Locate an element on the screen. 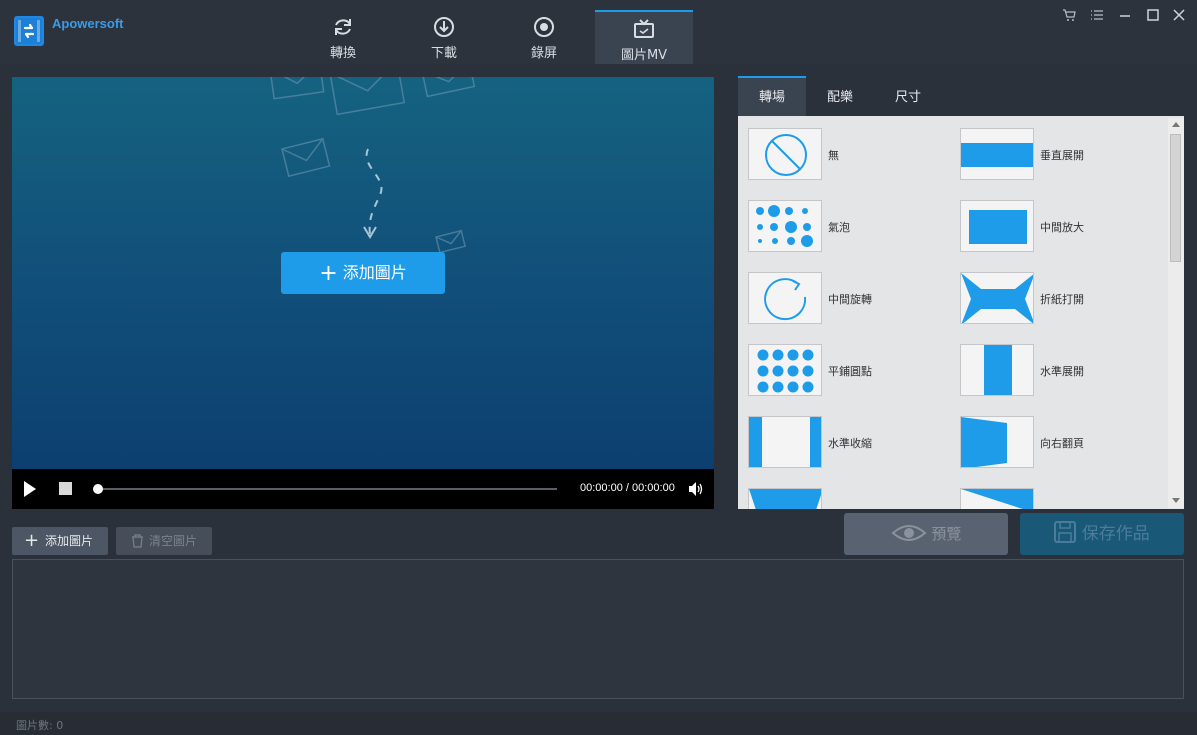 The image size is (1197, 735). download-icon is located at coordinates (444, 27).